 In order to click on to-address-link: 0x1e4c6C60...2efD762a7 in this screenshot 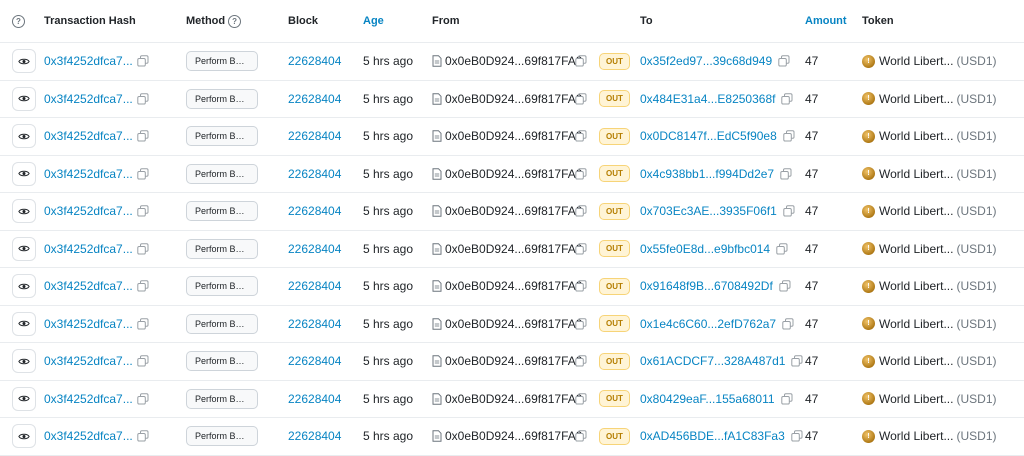, I will do `click(708, 324)`.